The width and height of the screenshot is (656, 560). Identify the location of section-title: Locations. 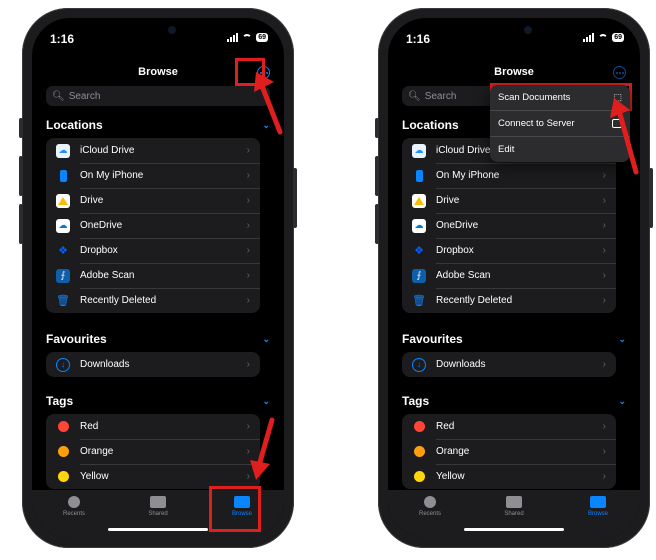
(74, 125).